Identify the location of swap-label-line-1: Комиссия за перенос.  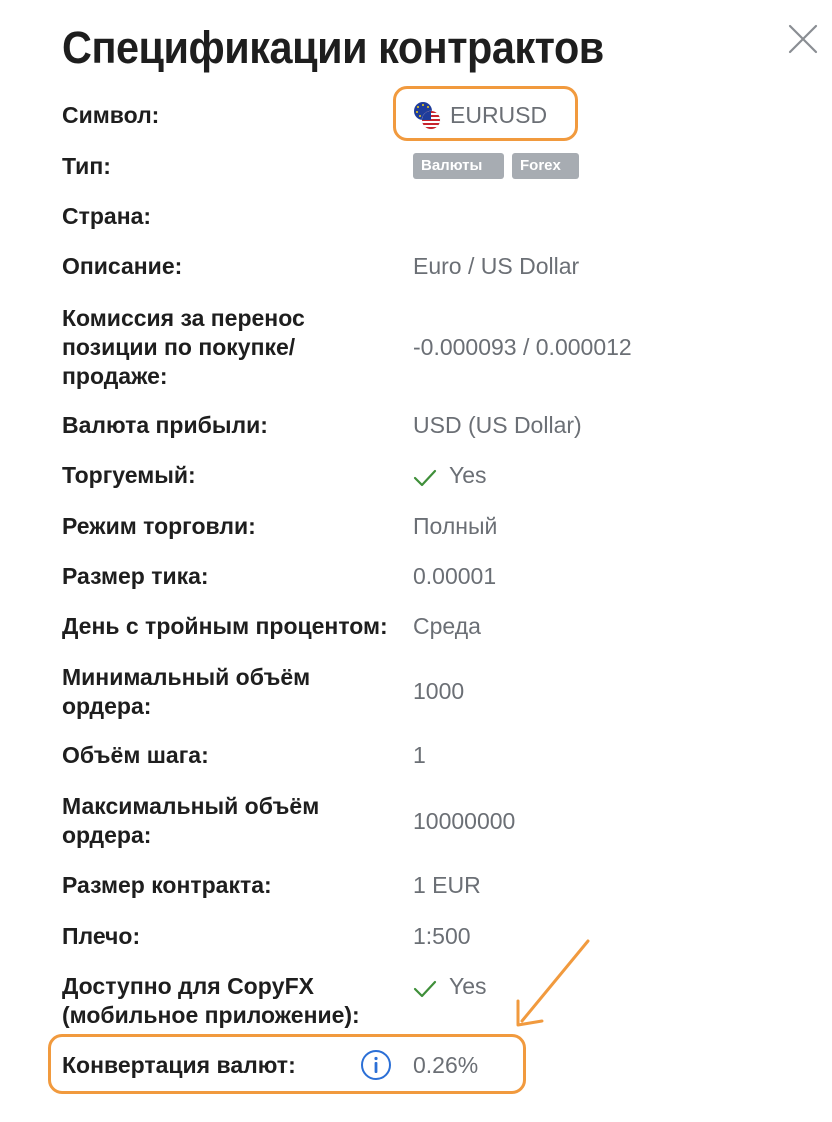
(183, 318).